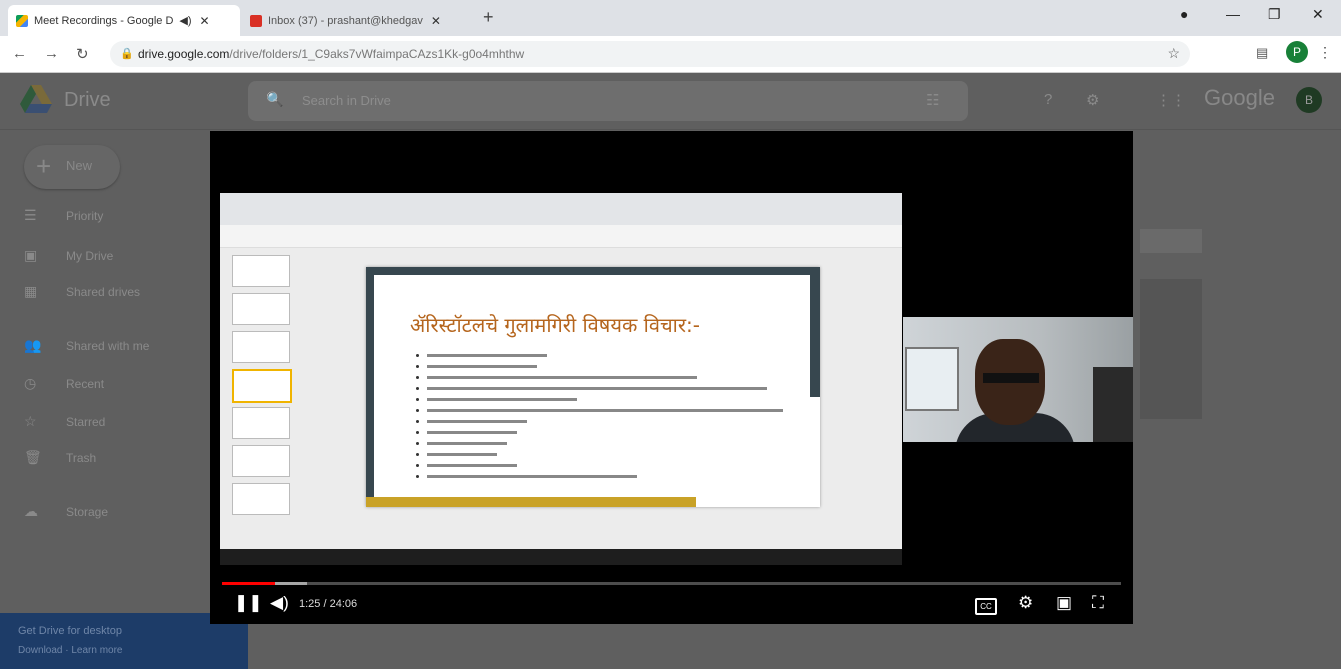 This screenshot has height=669, width=1341. Describe the element at coordinates (70, 631) in the screenshot. I see `banner-title: Get Drive for desktop` at that location.